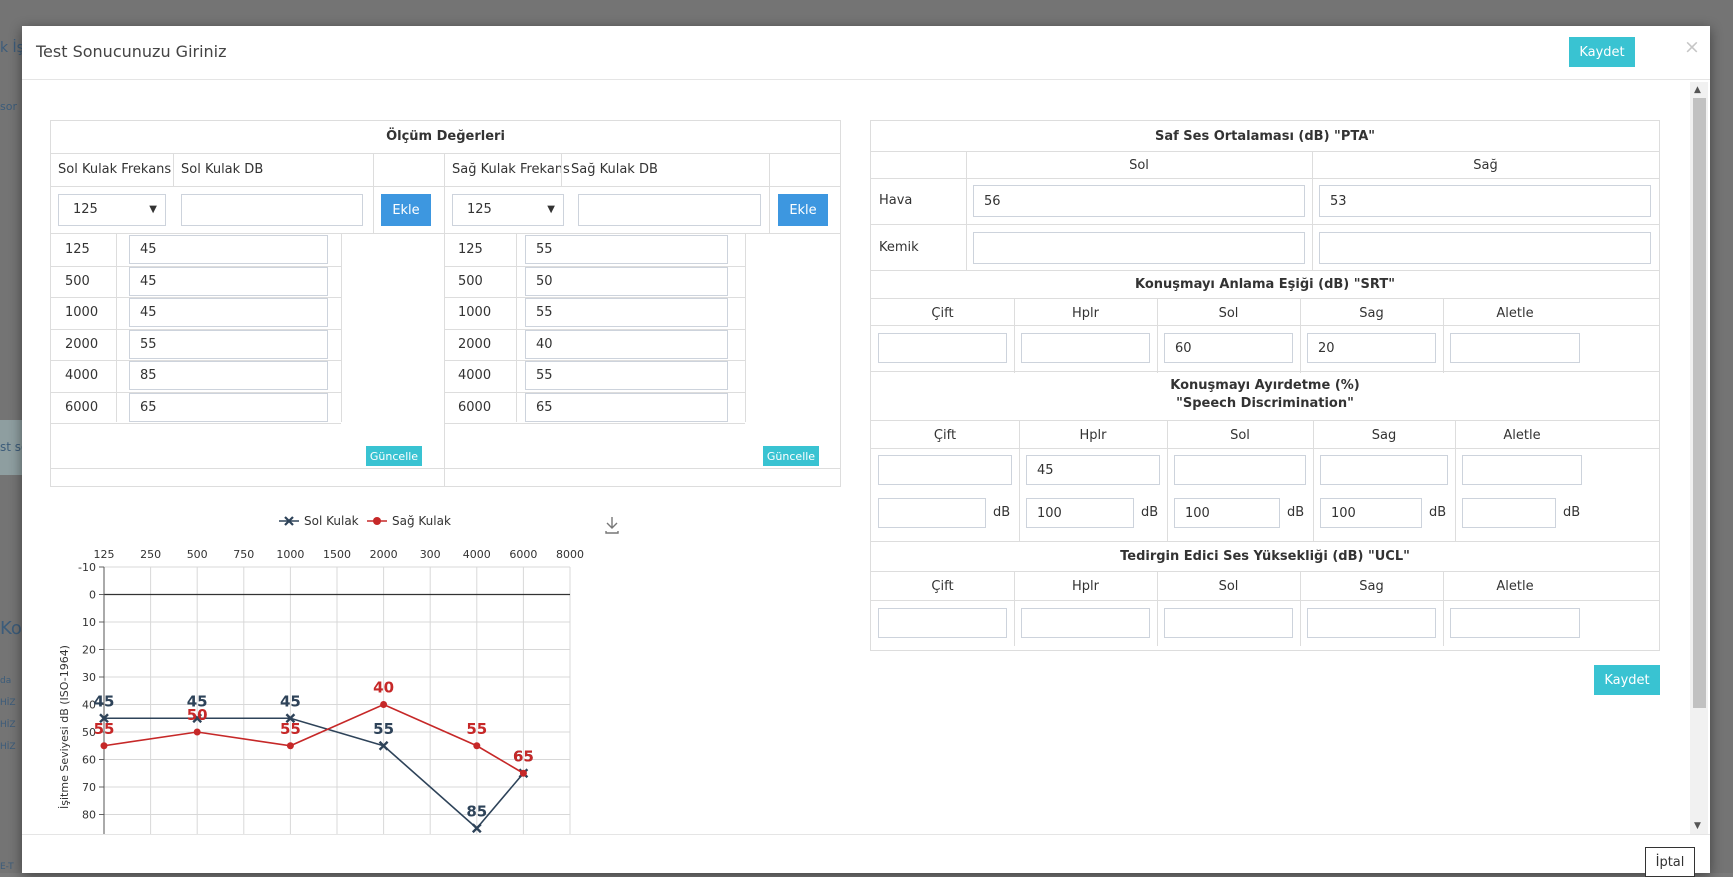 The width and height of the screenshot is (1733, 877). What do you see at coordinates (803, 210) in the screenshot?
I see `right-add-button: Ekle` at bounding box center [803, 210].